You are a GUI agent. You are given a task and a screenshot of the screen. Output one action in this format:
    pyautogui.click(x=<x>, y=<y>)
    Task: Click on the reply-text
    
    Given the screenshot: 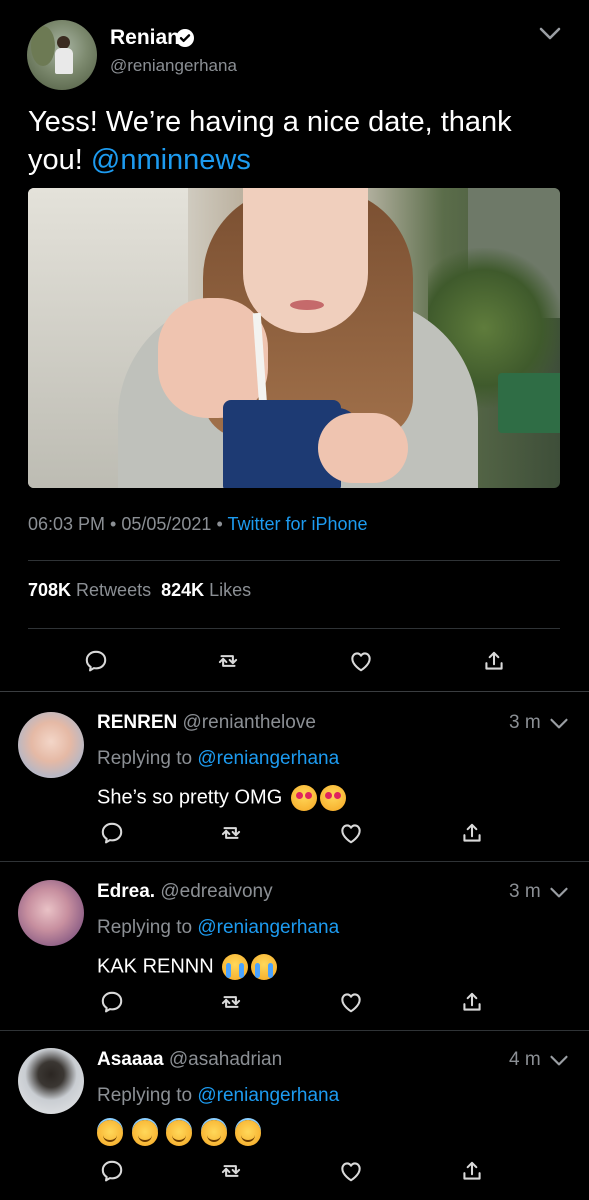 What is the action you would take?
    pyautogui.click(x=179, y=1133)
    